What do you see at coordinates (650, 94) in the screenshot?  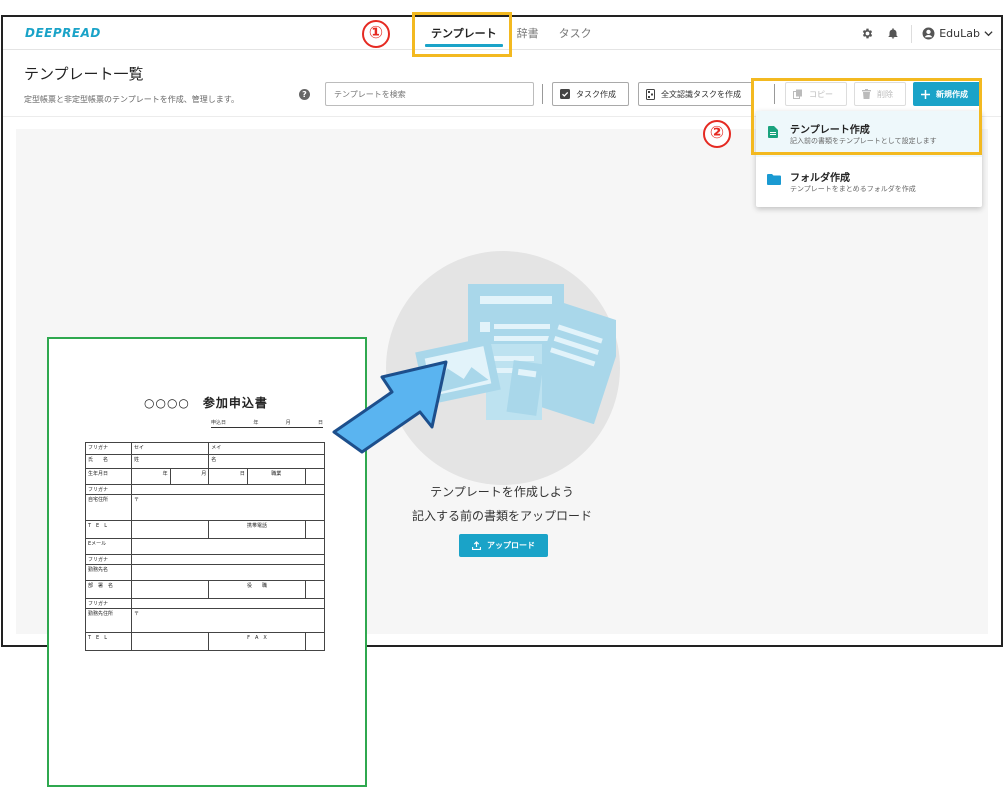 I see `scan-document-icon` at bounding box center [650, 94].